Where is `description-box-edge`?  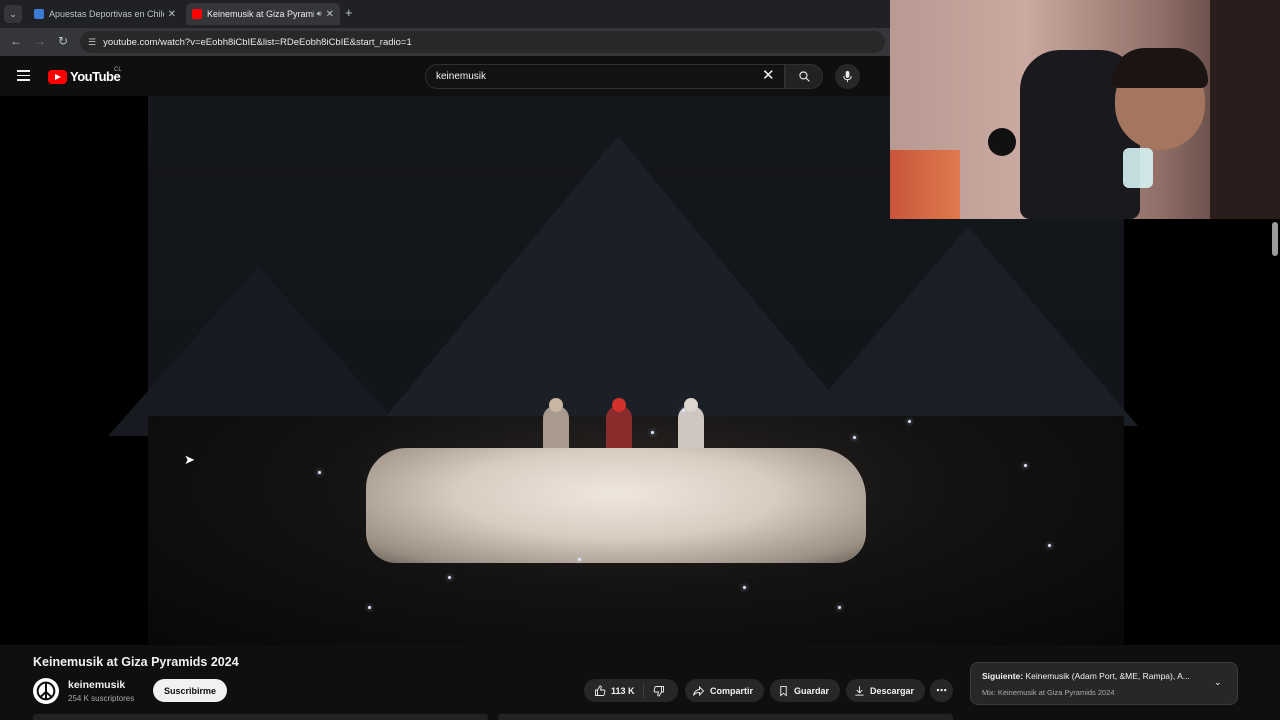
description-box-edge is located at coordinates (260, 717).